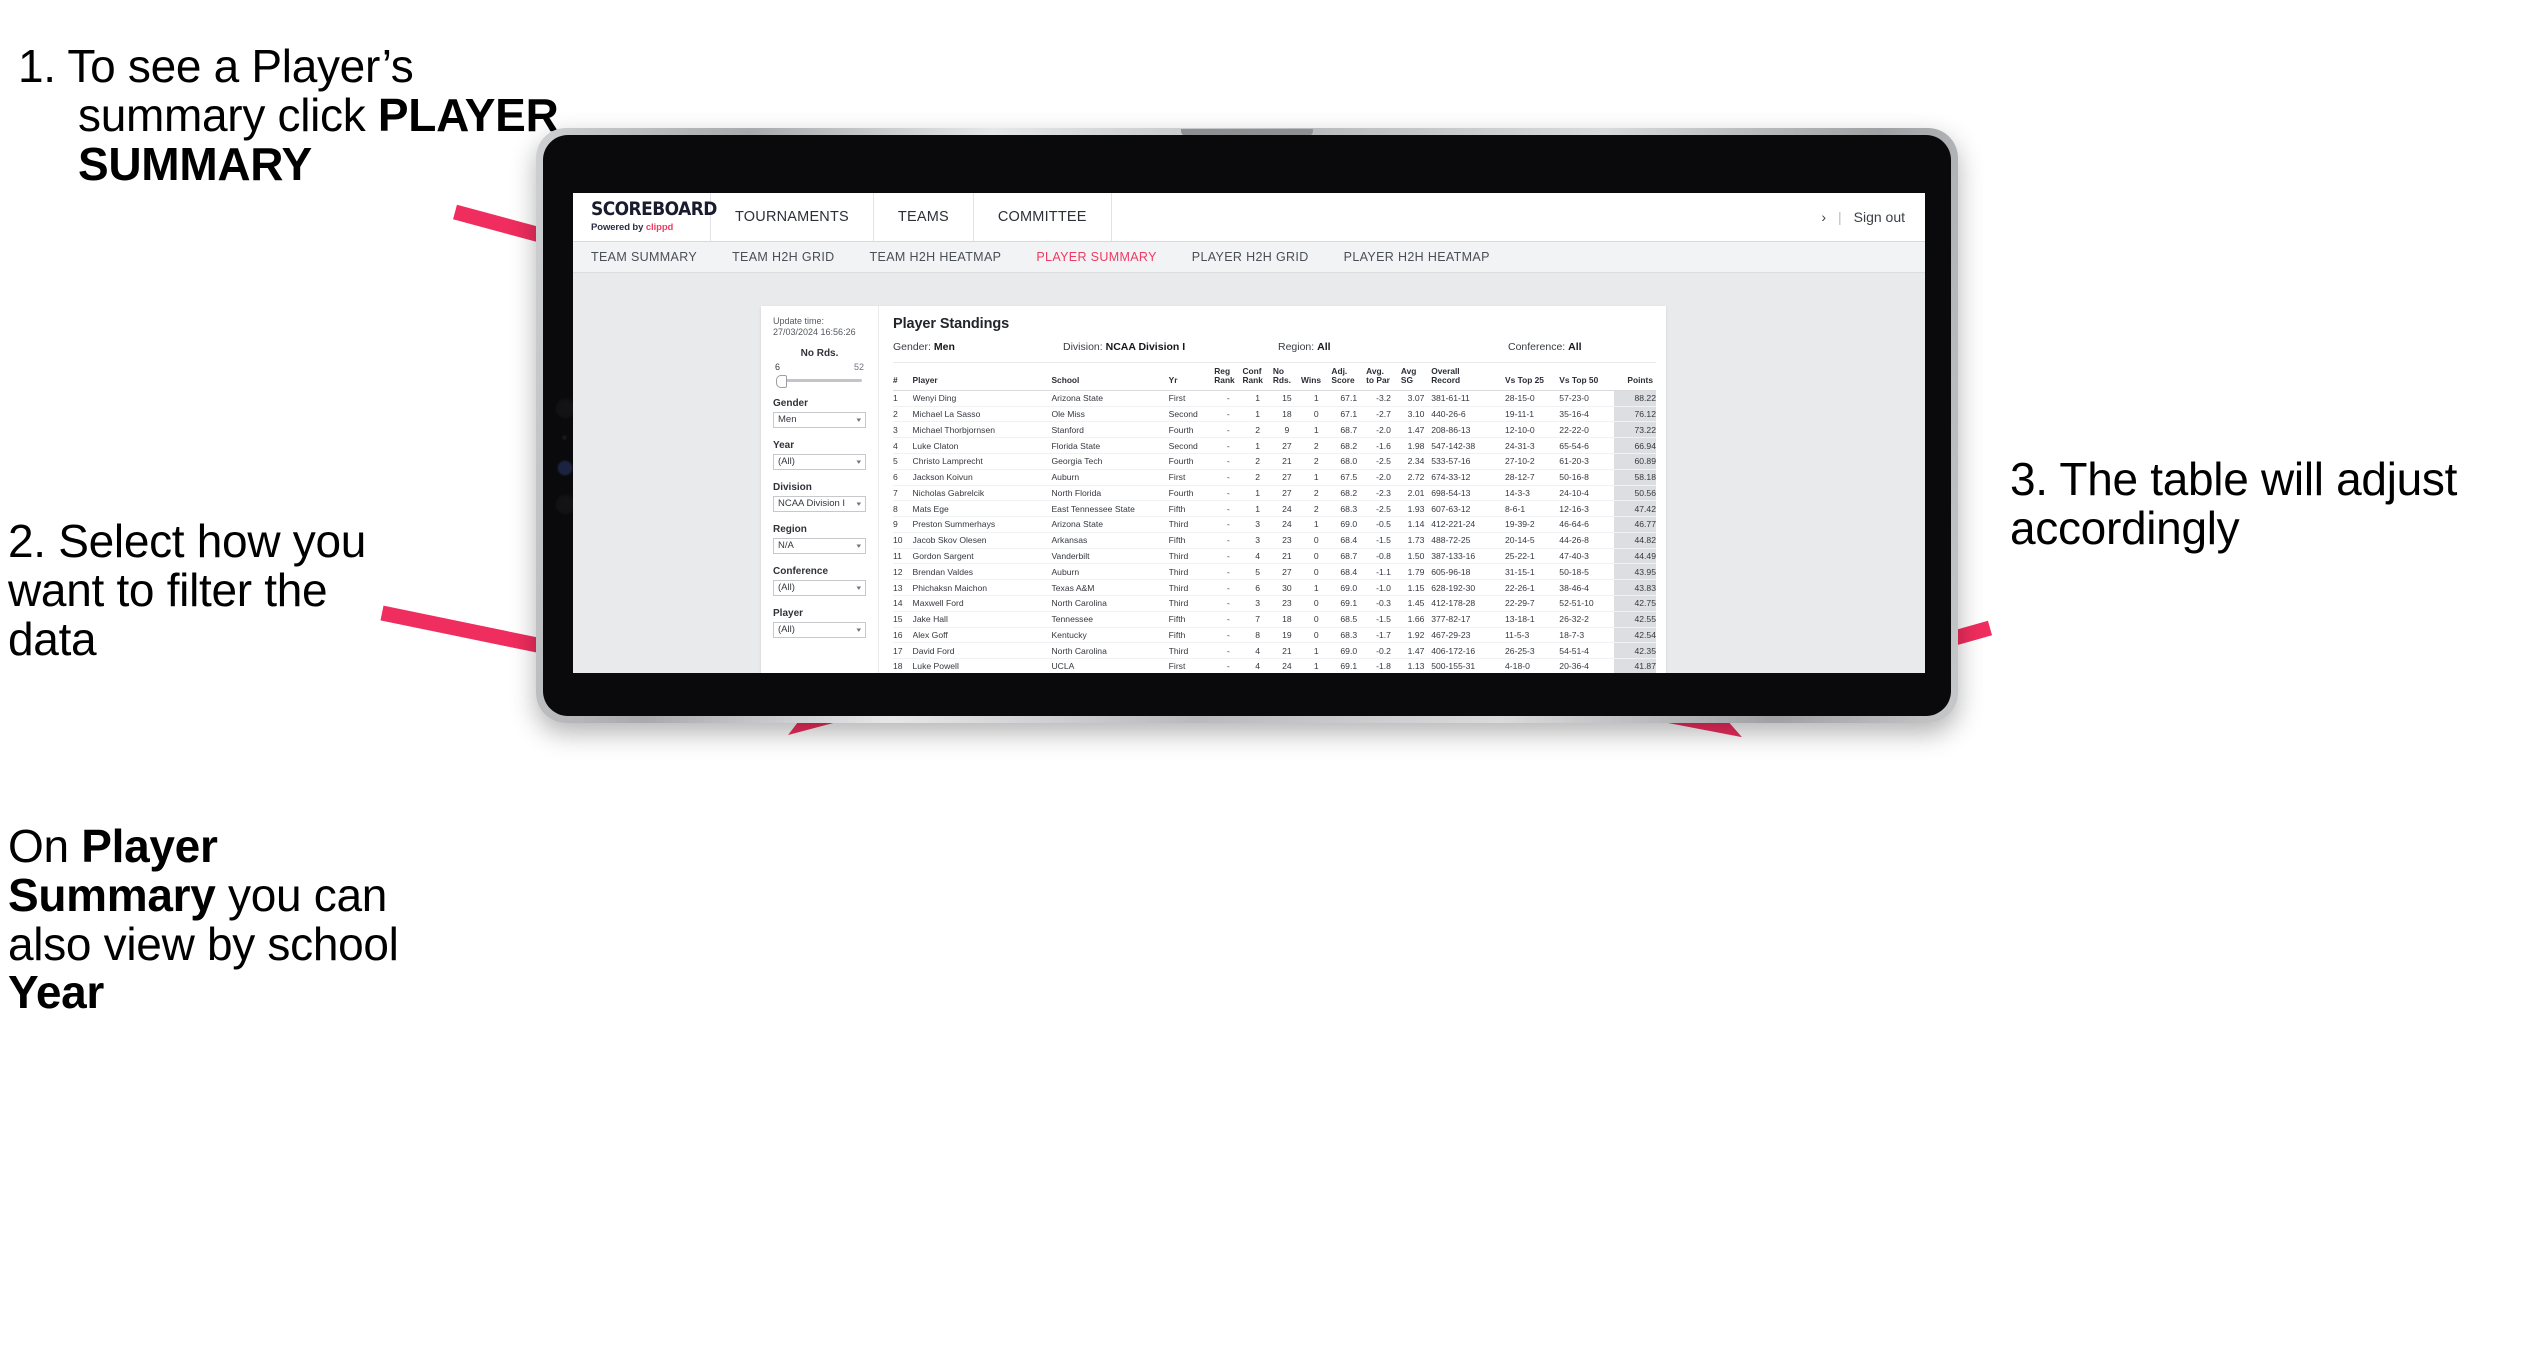 Image resolution: width=2526 pixels, height=1359 pixels. Describe the element at coordinates (1383, 509) in the screenshot. I see `cell-avg-to-par: -2.5` at that location.